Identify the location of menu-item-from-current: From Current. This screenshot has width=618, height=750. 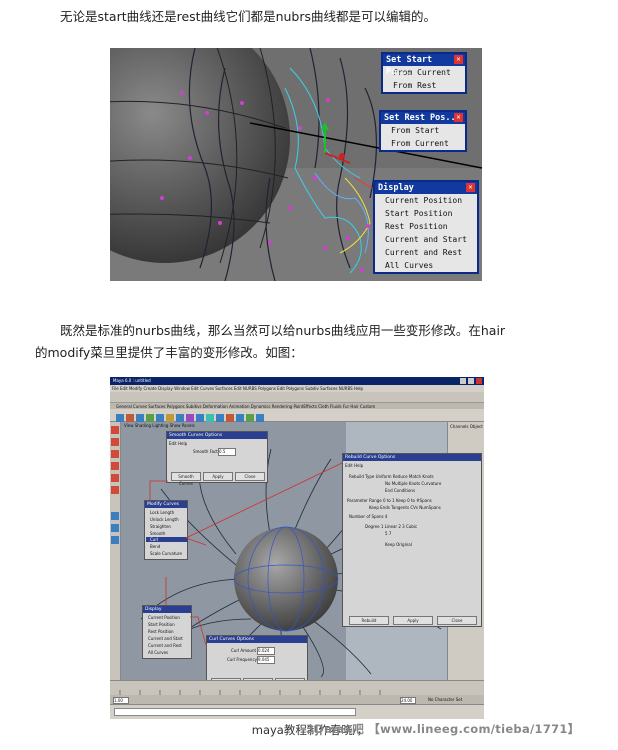
(423, 143).